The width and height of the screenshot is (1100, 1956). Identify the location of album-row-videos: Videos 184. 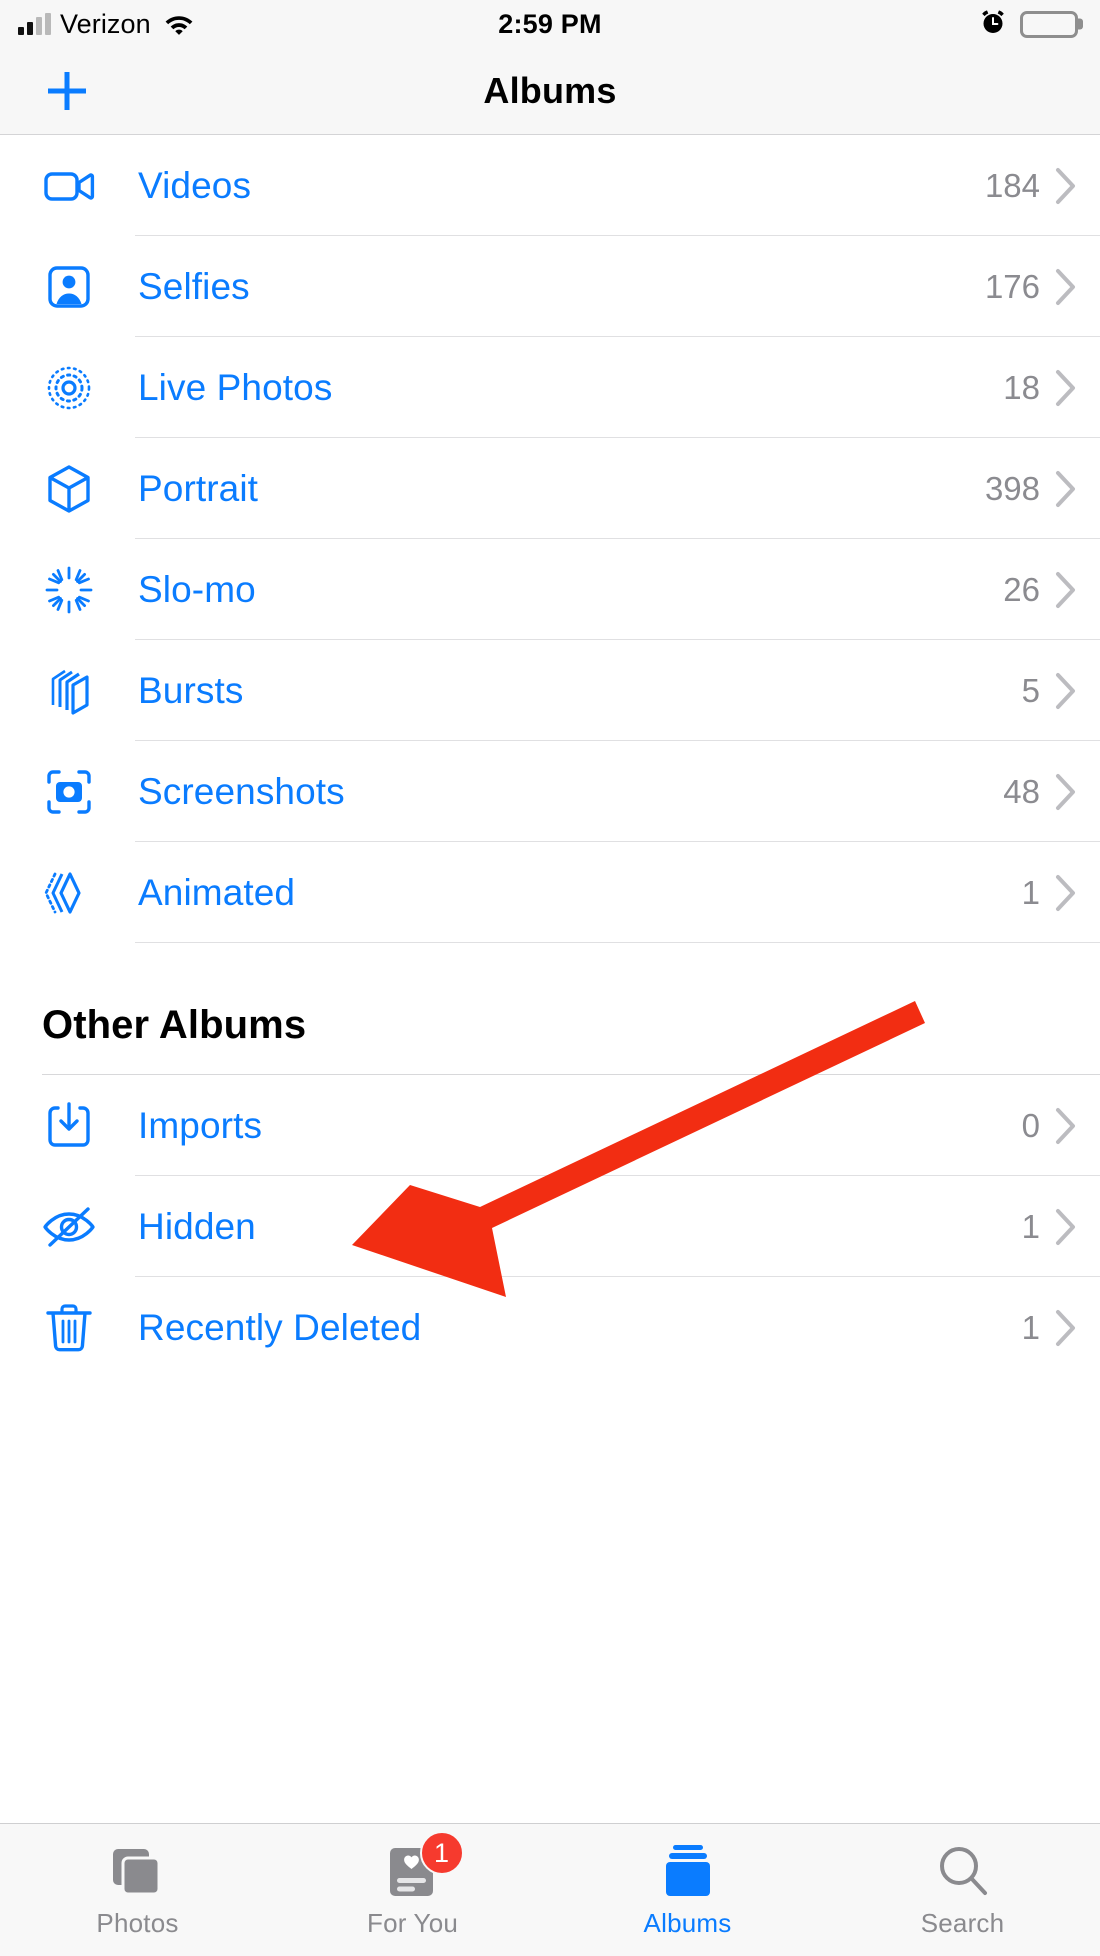
(550, 185).